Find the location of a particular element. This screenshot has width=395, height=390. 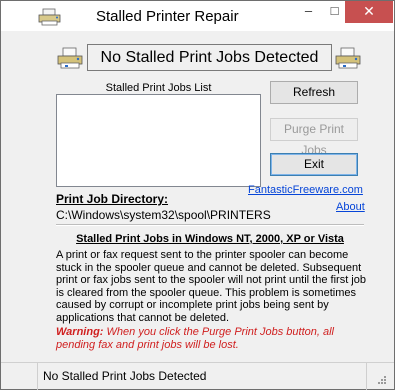

warning-label: Warning: is located at coordinates (80, 332).